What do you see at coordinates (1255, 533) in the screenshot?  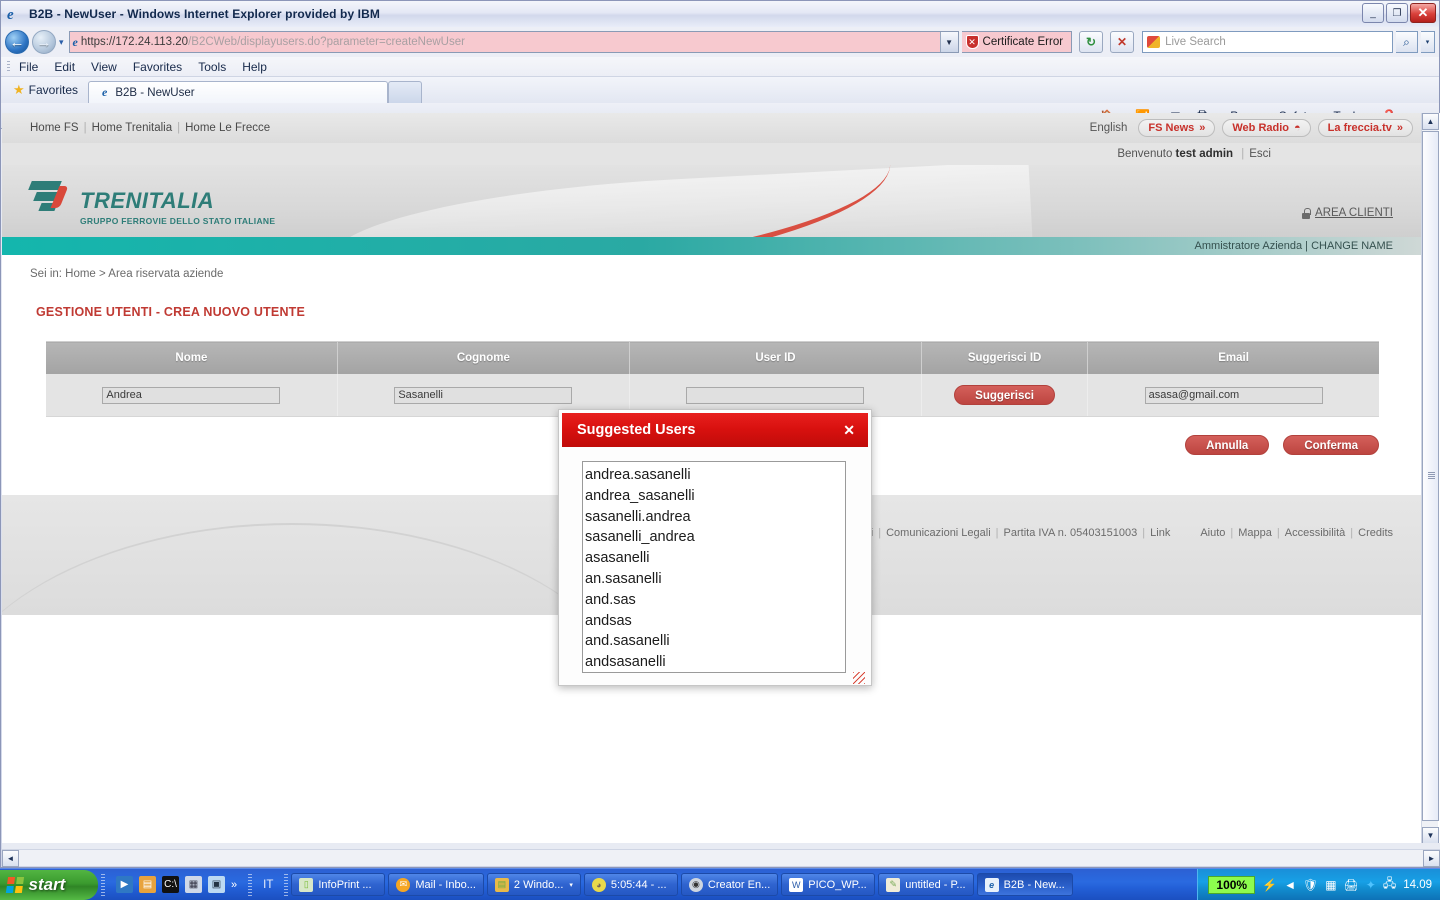 I see `footer-link-mappa: Mappa` at bounding box center [1255, 533].